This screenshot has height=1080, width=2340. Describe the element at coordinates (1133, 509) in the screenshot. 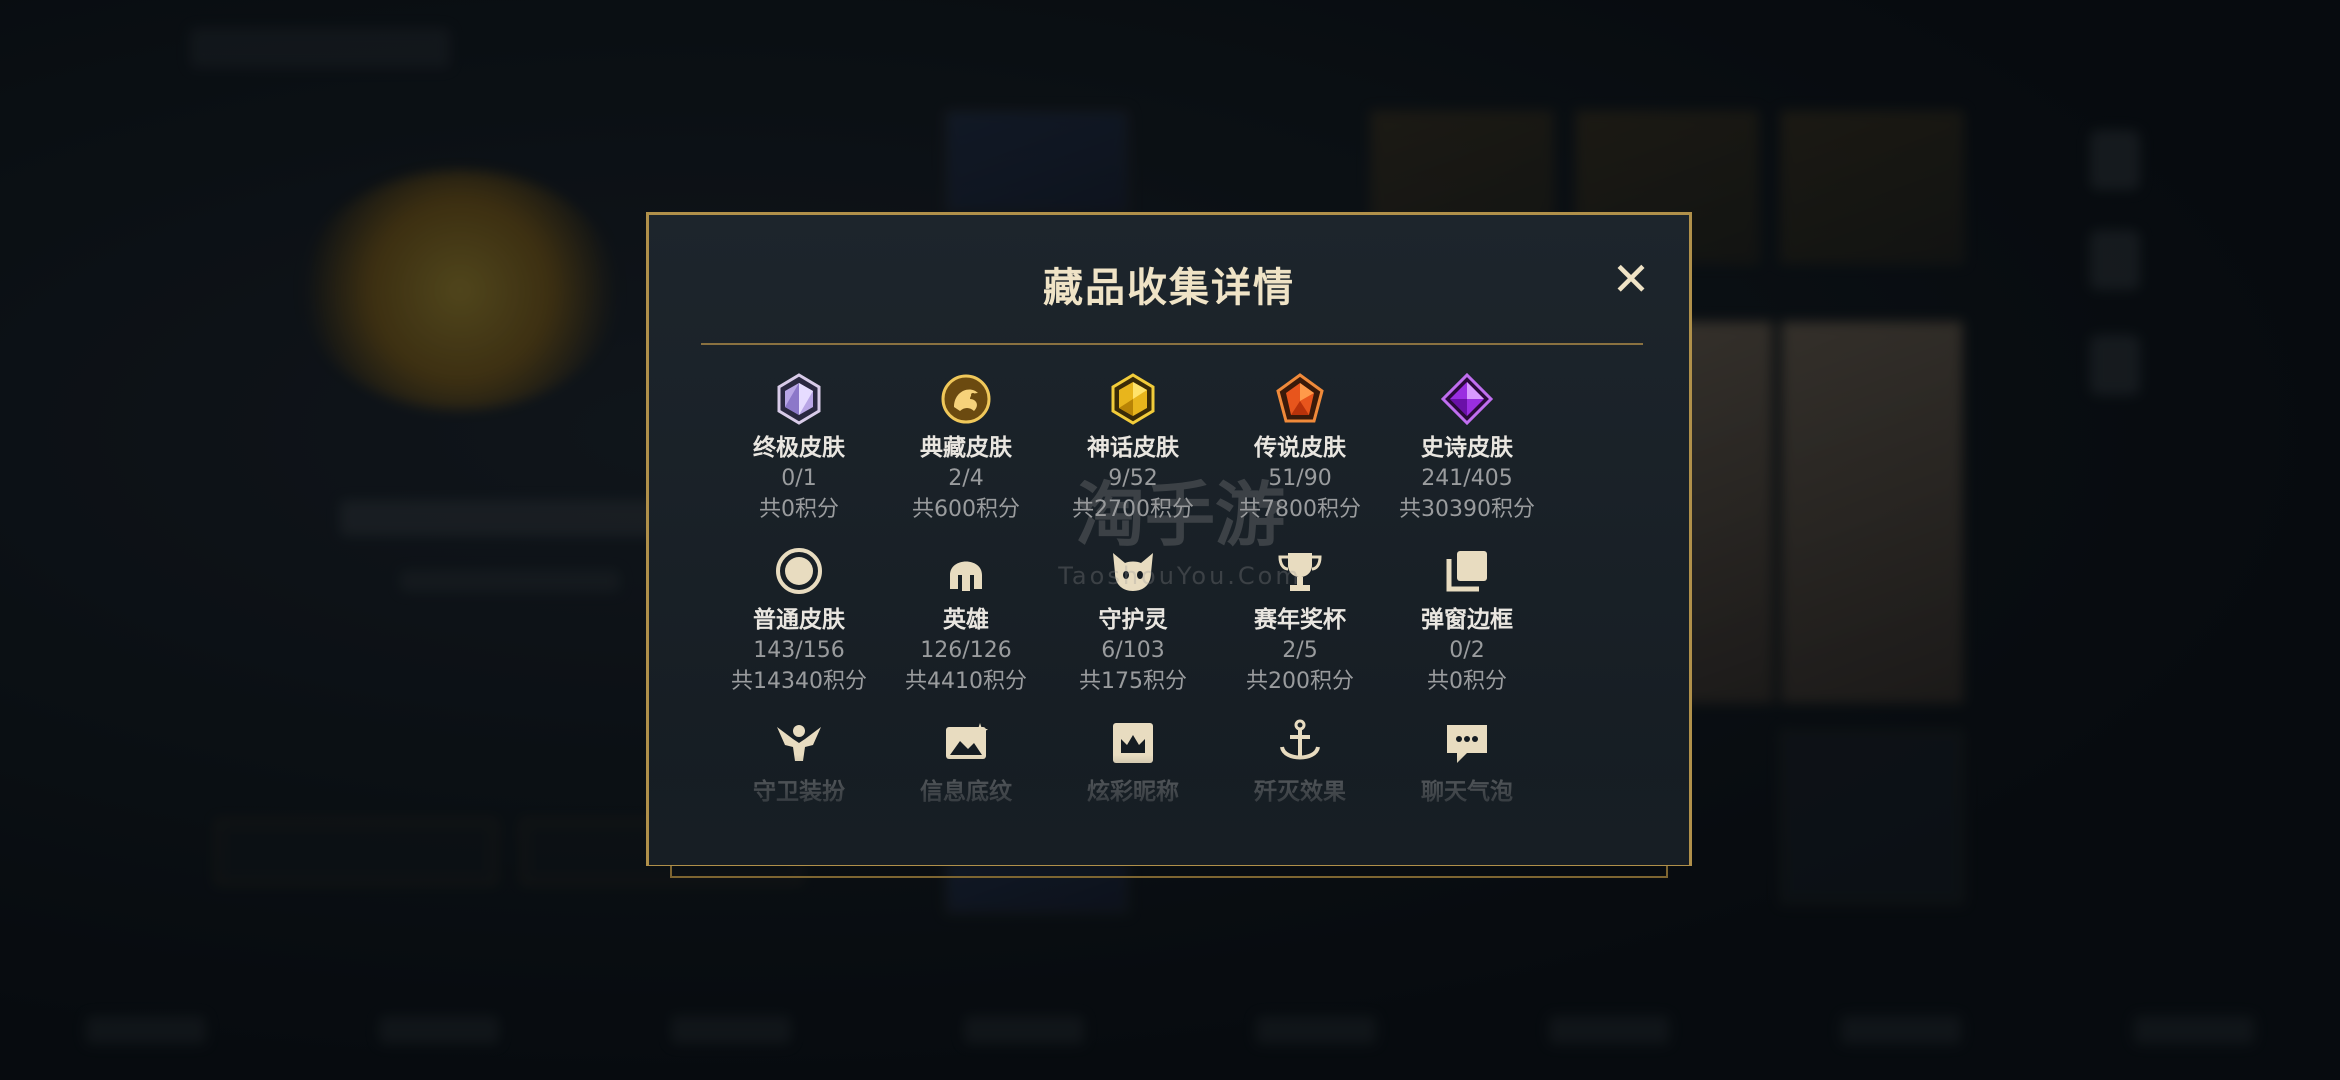

I see `category-points: 共2700积分` at that location.